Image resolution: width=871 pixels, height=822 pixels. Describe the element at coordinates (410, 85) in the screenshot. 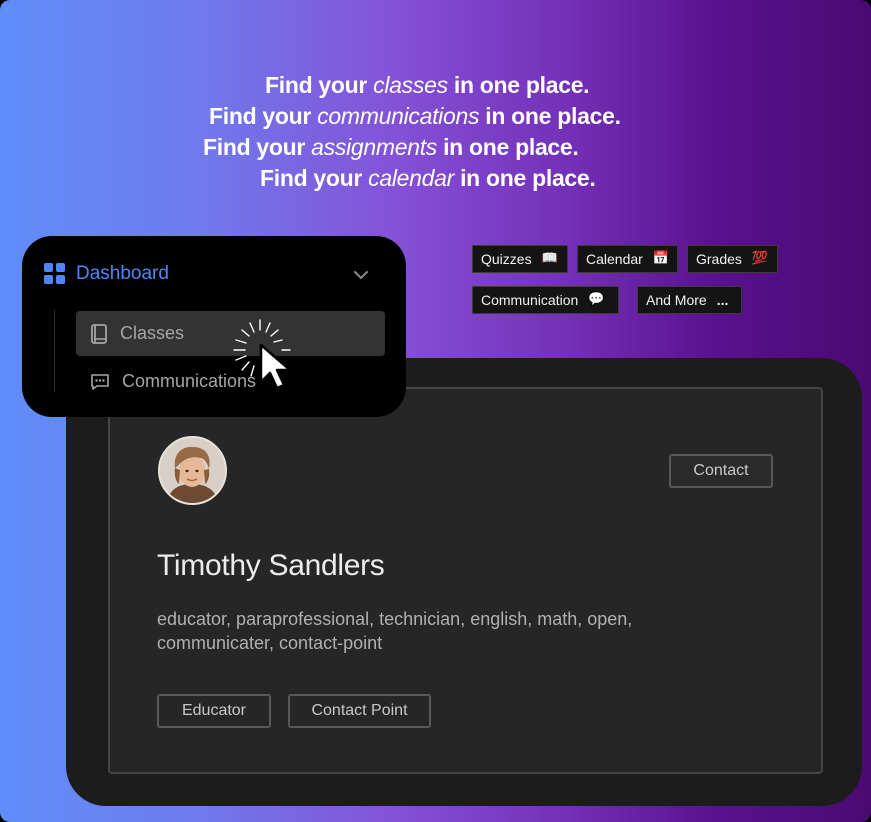

I see `headline-emphasis: classes` at that location.